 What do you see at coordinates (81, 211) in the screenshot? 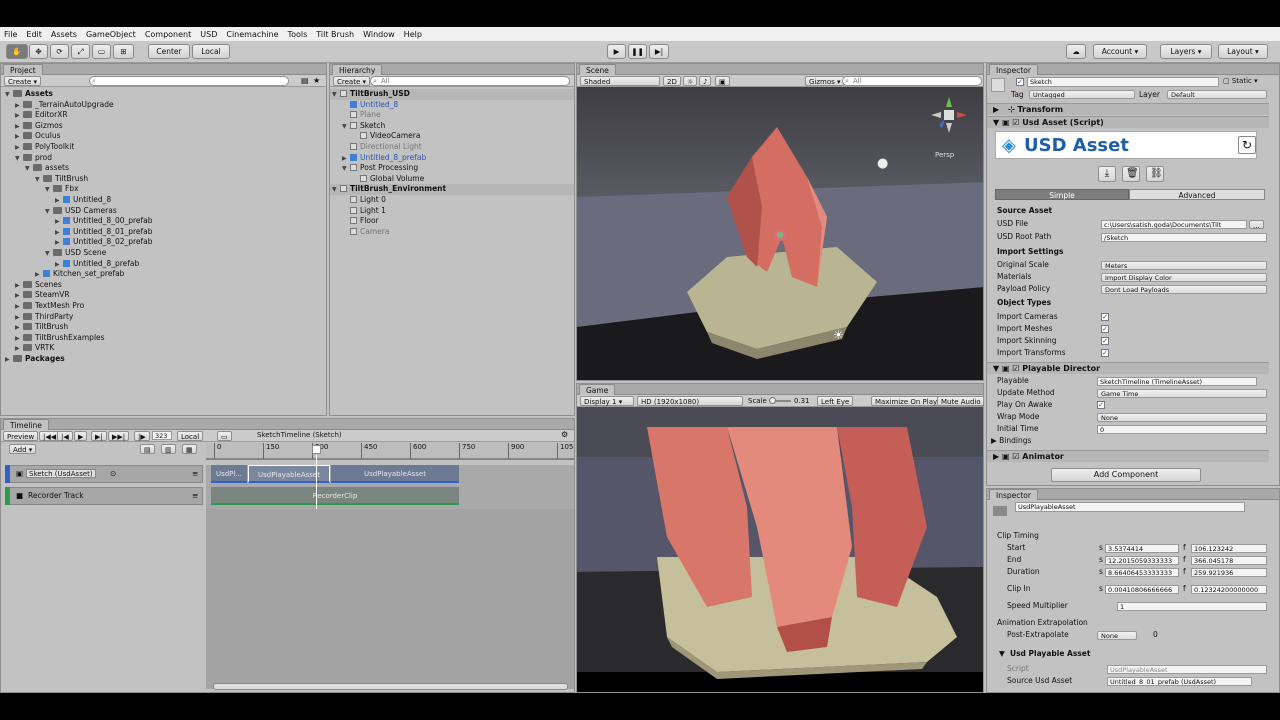
I see `project-item: ▼ USD Cameras` at bounding box center [81, 211].